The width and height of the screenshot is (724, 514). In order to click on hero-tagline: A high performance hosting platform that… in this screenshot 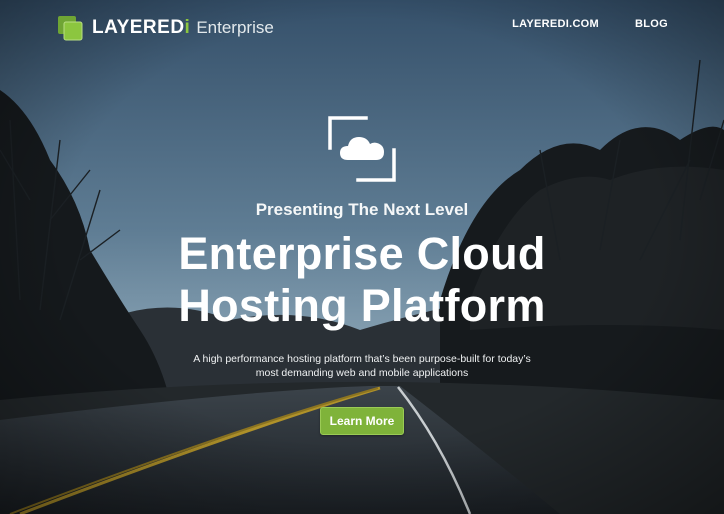, I will do `click(362, 366)`.